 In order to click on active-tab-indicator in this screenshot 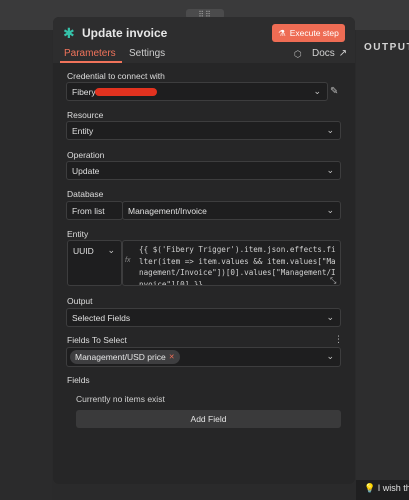, I will do `click(91, 62)`.